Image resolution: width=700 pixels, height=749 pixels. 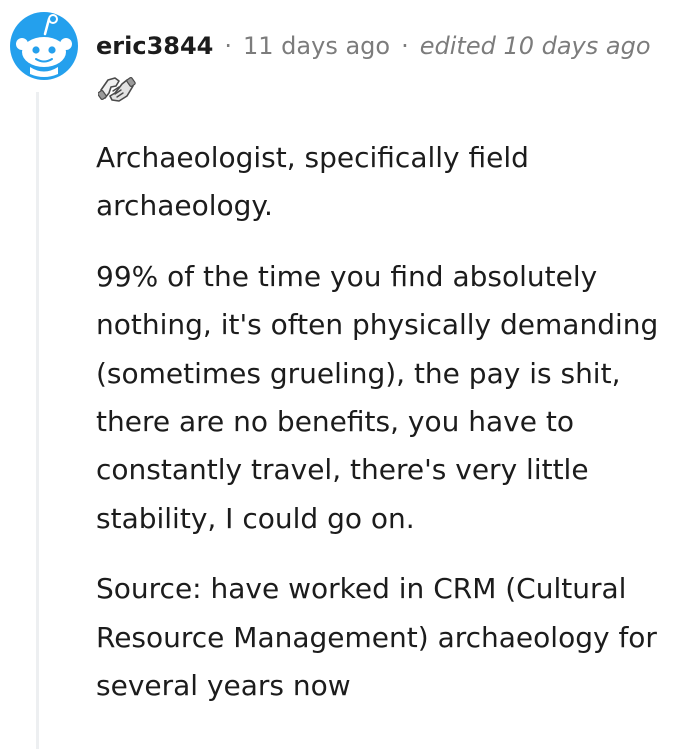 What do you see at coordinates (316, 46) in the screenshot?
I see `timestamp-link: 11 days ago` at bounding box center [316, 46].